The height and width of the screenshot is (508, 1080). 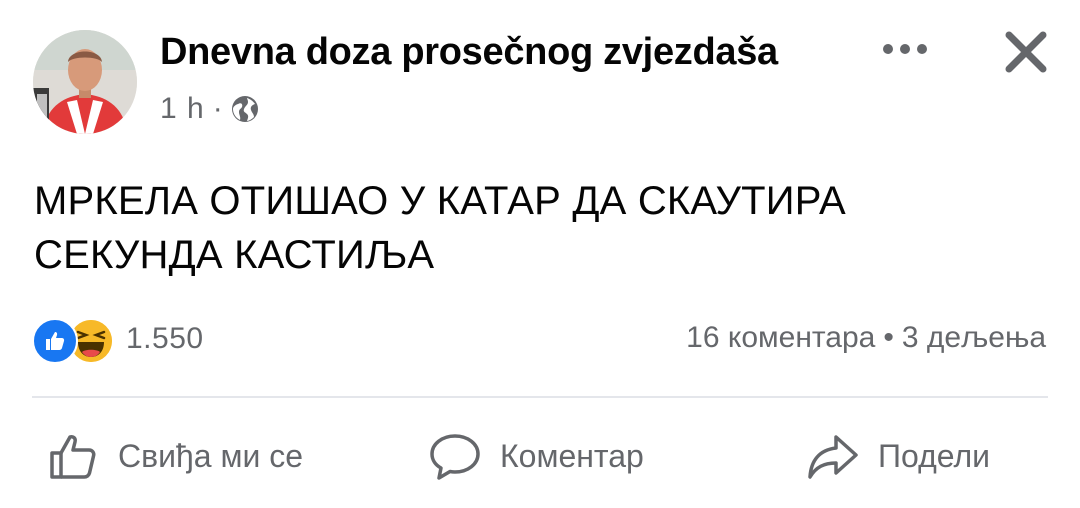 I want to click on comment-button: Коментар, so click(x=536, y=456).